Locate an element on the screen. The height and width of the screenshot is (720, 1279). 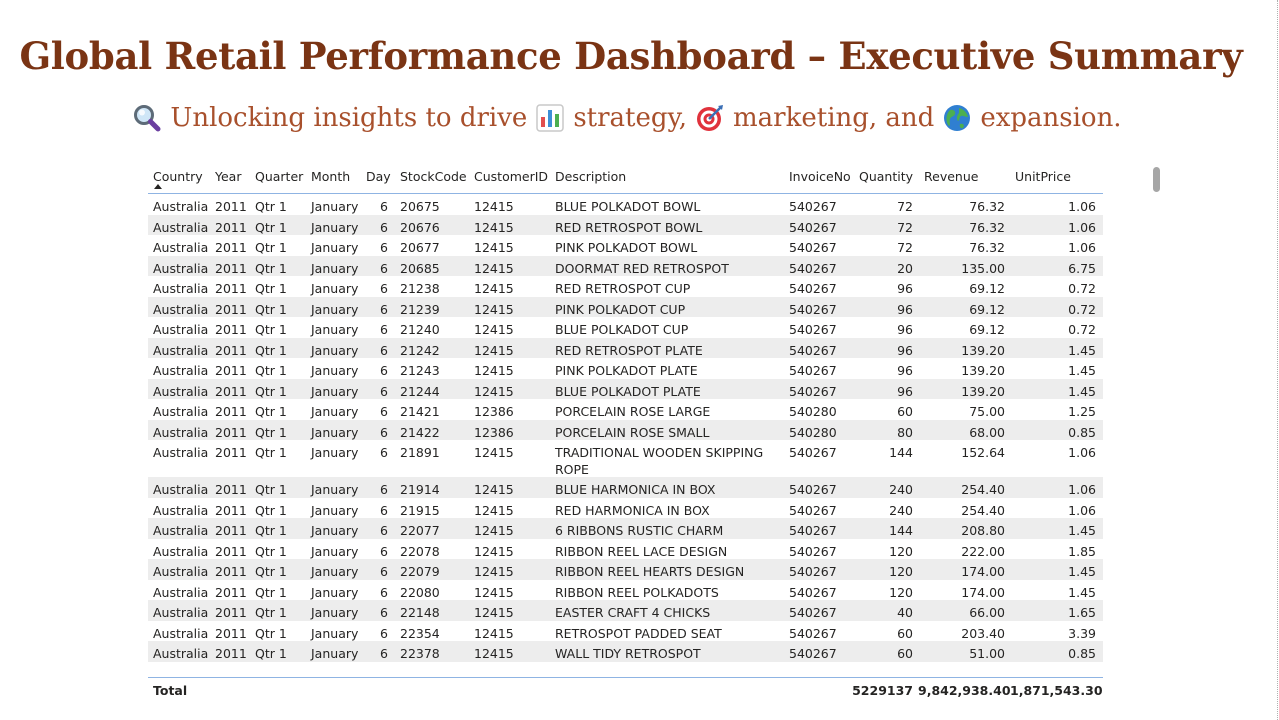
column-header-country: Country is located at coordinates (178, 176).